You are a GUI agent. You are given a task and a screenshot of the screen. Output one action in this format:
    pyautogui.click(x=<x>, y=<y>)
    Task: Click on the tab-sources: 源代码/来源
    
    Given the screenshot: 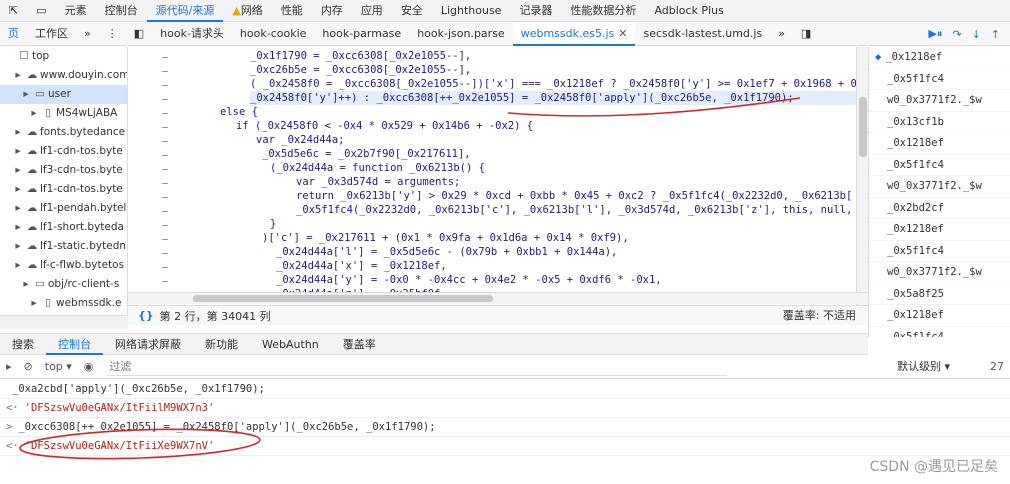 What is the action you would take?
    pyautogui.click(x=185, y=11)
    